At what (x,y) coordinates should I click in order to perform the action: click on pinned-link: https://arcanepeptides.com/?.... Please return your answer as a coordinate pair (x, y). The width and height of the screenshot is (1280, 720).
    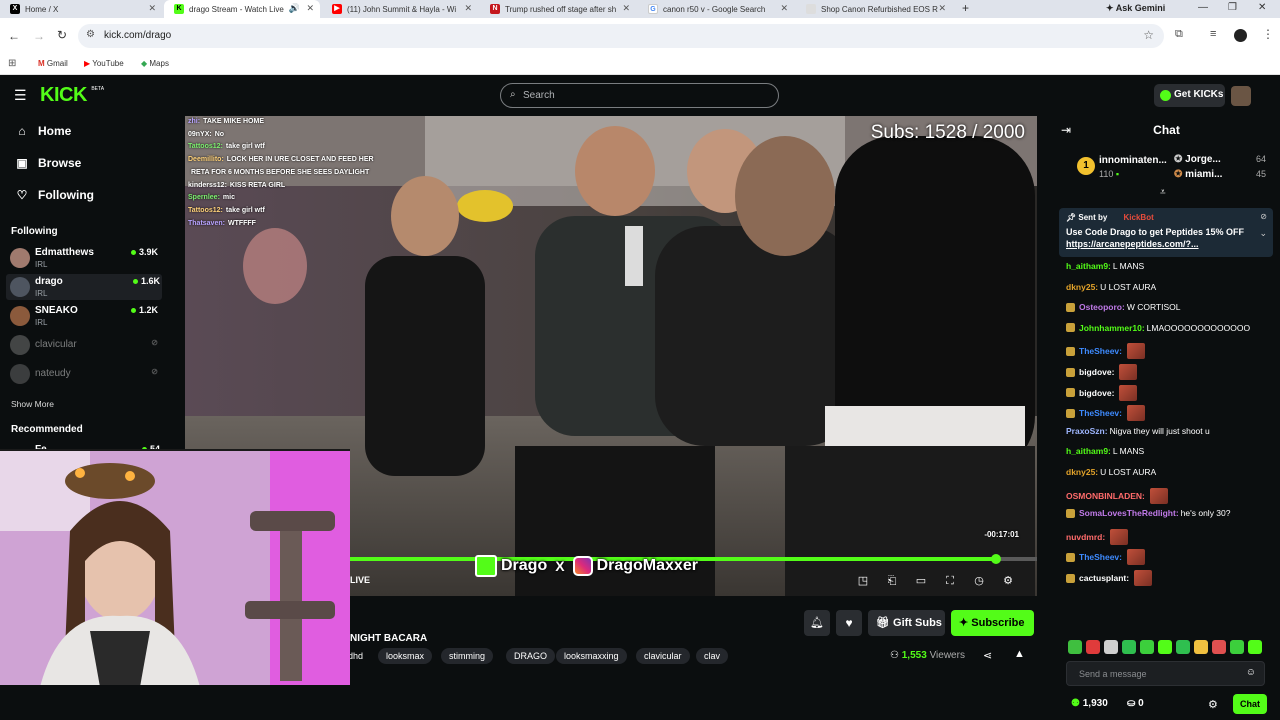
    Looking at the image, I should click on (1132, 244).